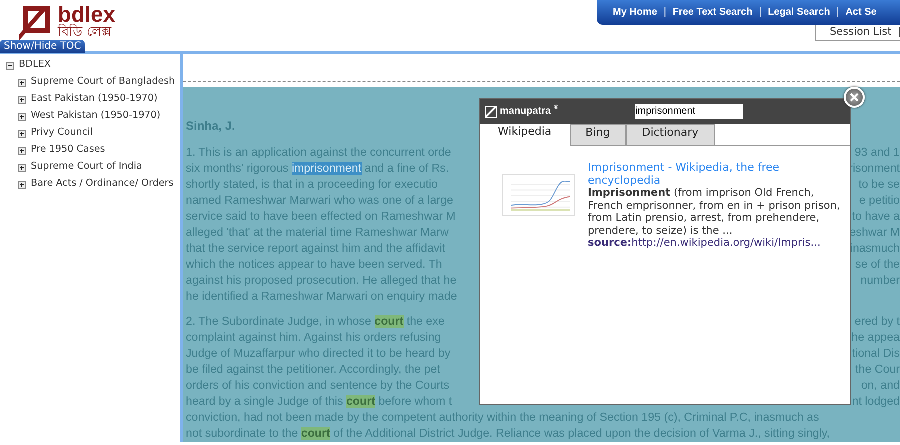 This screenshot has width=900, height=445. I want to click on document-text: six months' rigorous imprisonment and a fine of Rs., so click(318, 169).